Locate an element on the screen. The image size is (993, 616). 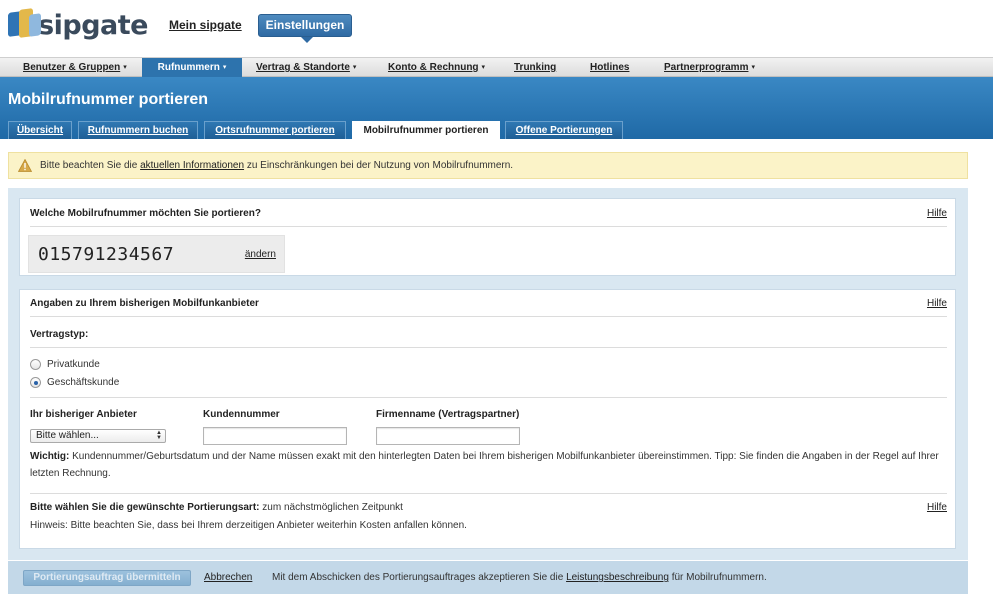
nav-item-label: Hotlines is located at coordinates (610, 67).